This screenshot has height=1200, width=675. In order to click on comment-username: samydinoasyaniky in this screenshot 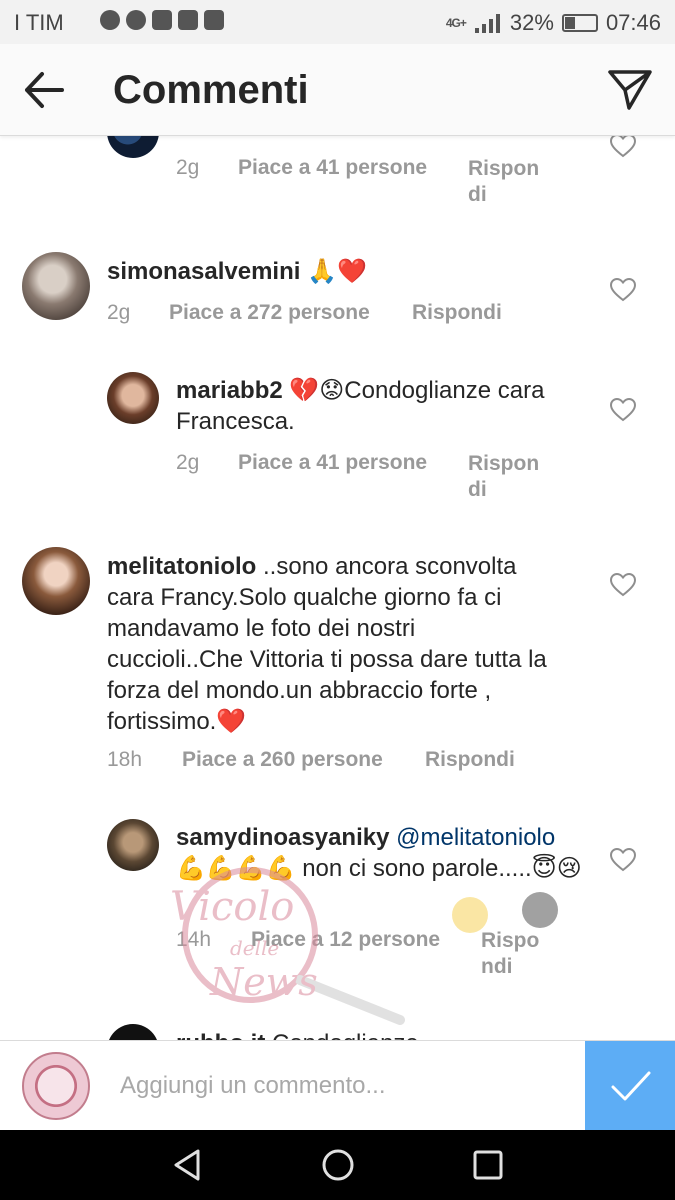, I will do `click(282, 837)`.